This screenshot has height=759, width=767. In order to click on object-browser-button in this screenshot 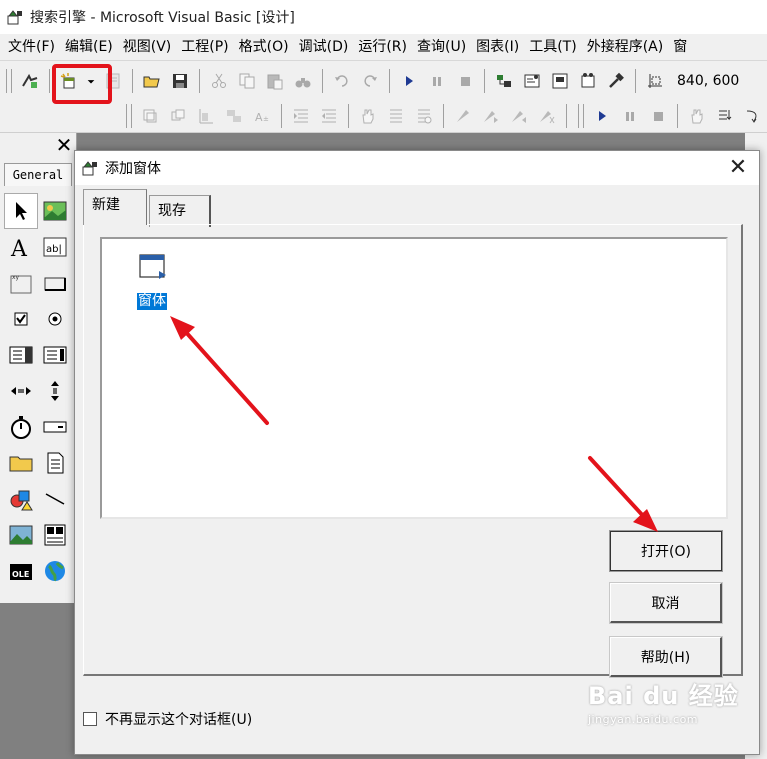, I will do `click(588, 81)`.